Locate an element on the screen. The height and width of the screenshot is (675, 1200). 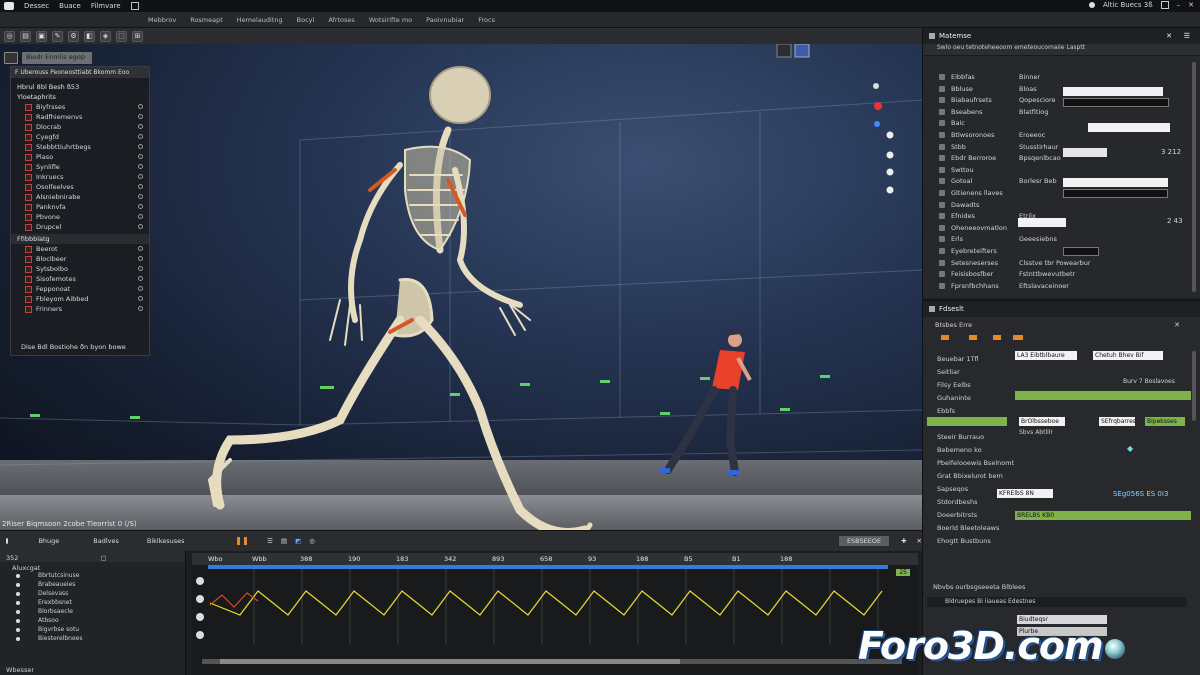
attribute-row: Seitliar is located at coordinates (948, 372).